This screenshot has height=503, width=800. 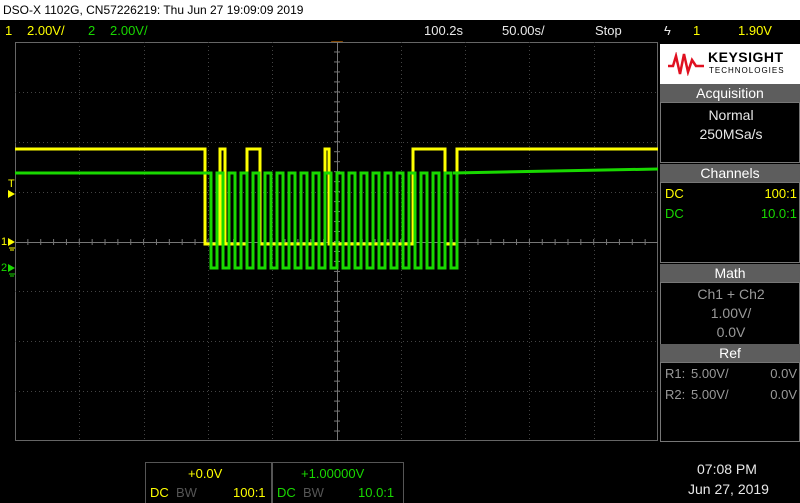 I want to click on ref-panel: R1: 5.00V/ 0.0V R2: 5.00V/ 0.0V, so click(x=730, y=402).